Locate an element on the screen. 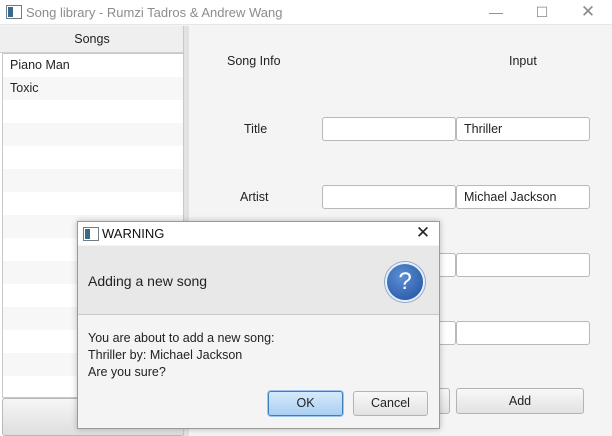 This screenshot has width=612, height=436. album-input is located at coordinates (523, 265).